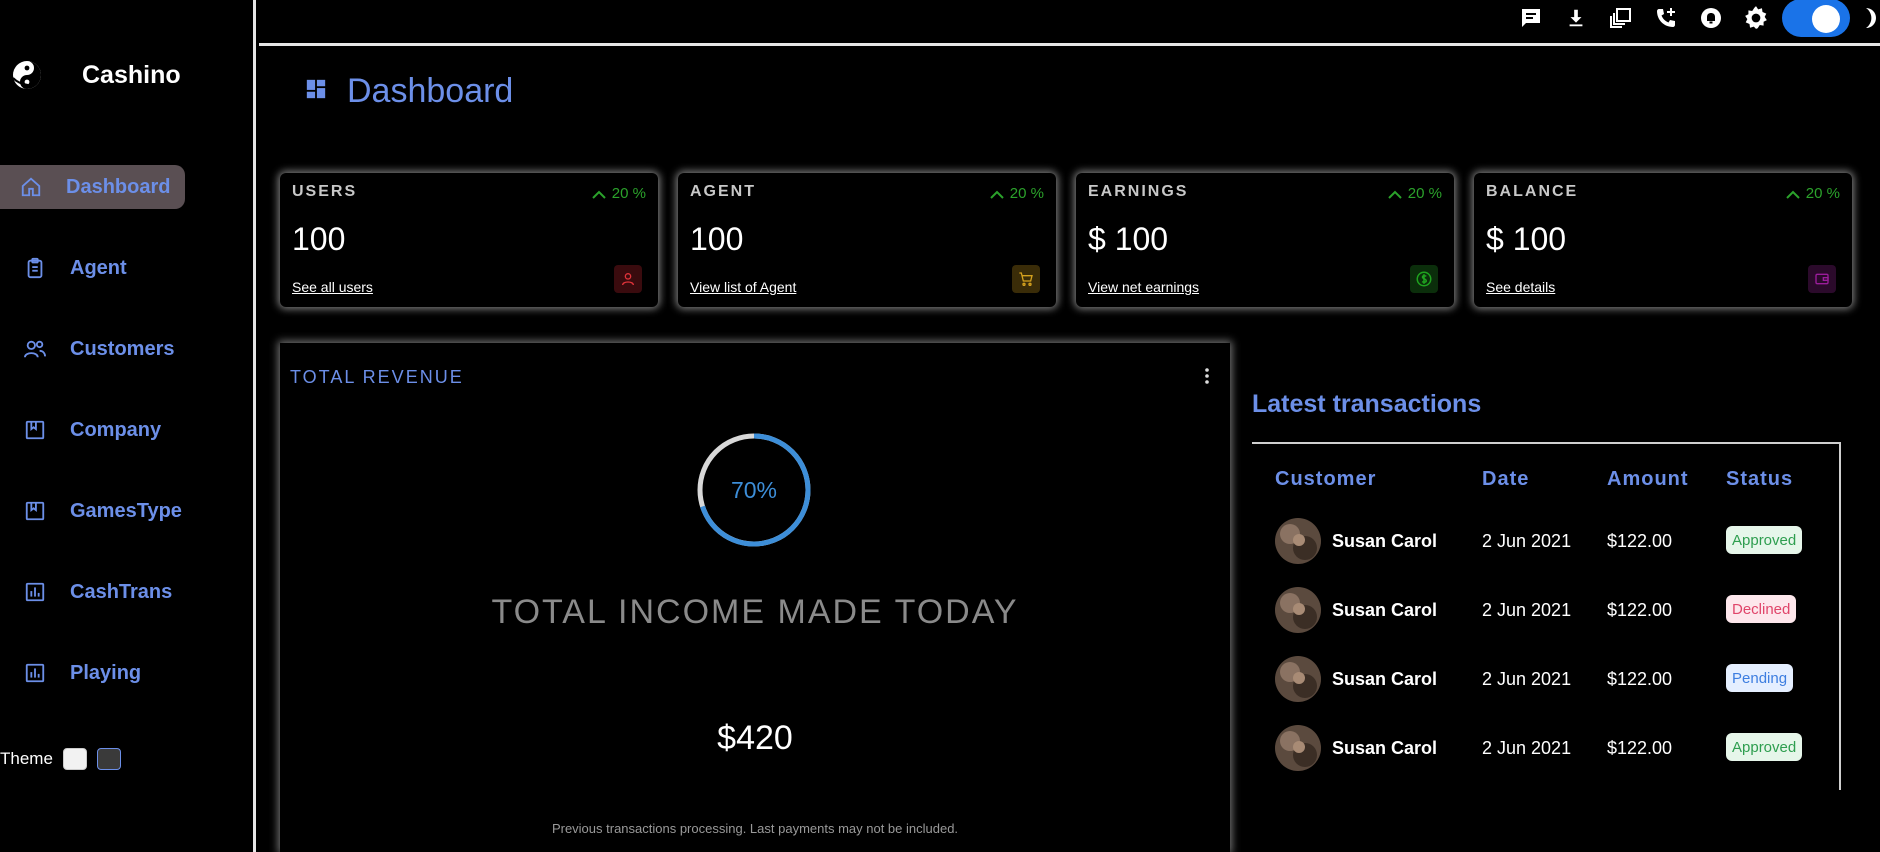 The height and width of the screenshot is (852, 1880). Describe the element at coordinates (1755, 18) in the screenshot. I see `settings-icon` at that location.